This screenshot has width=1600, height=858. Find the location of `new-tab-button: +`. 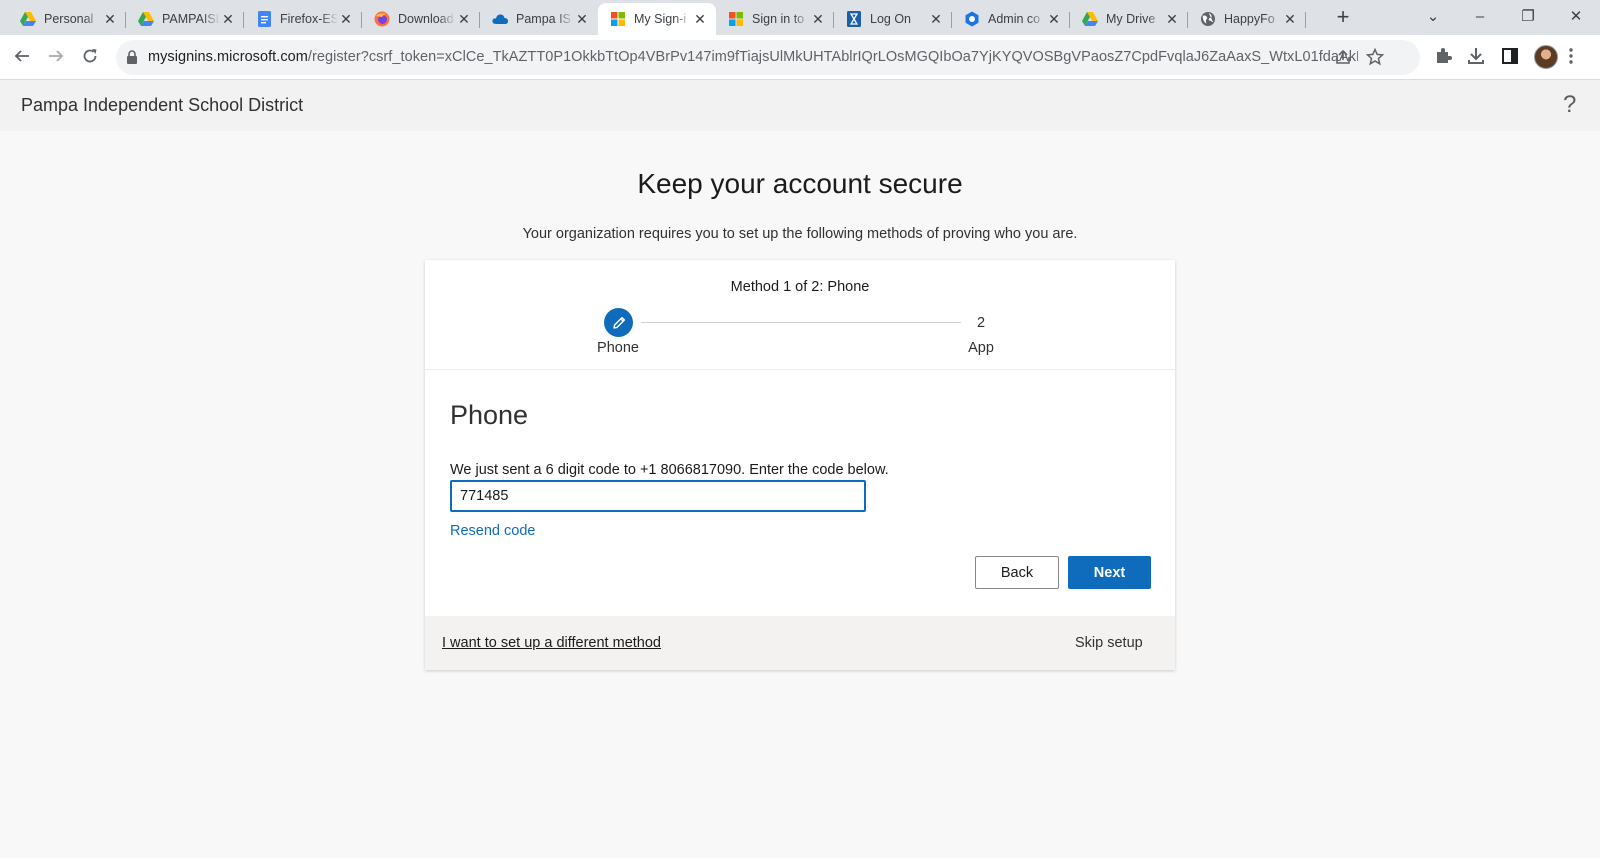

new-tab-button: + is located at coordinates (1343, 17).